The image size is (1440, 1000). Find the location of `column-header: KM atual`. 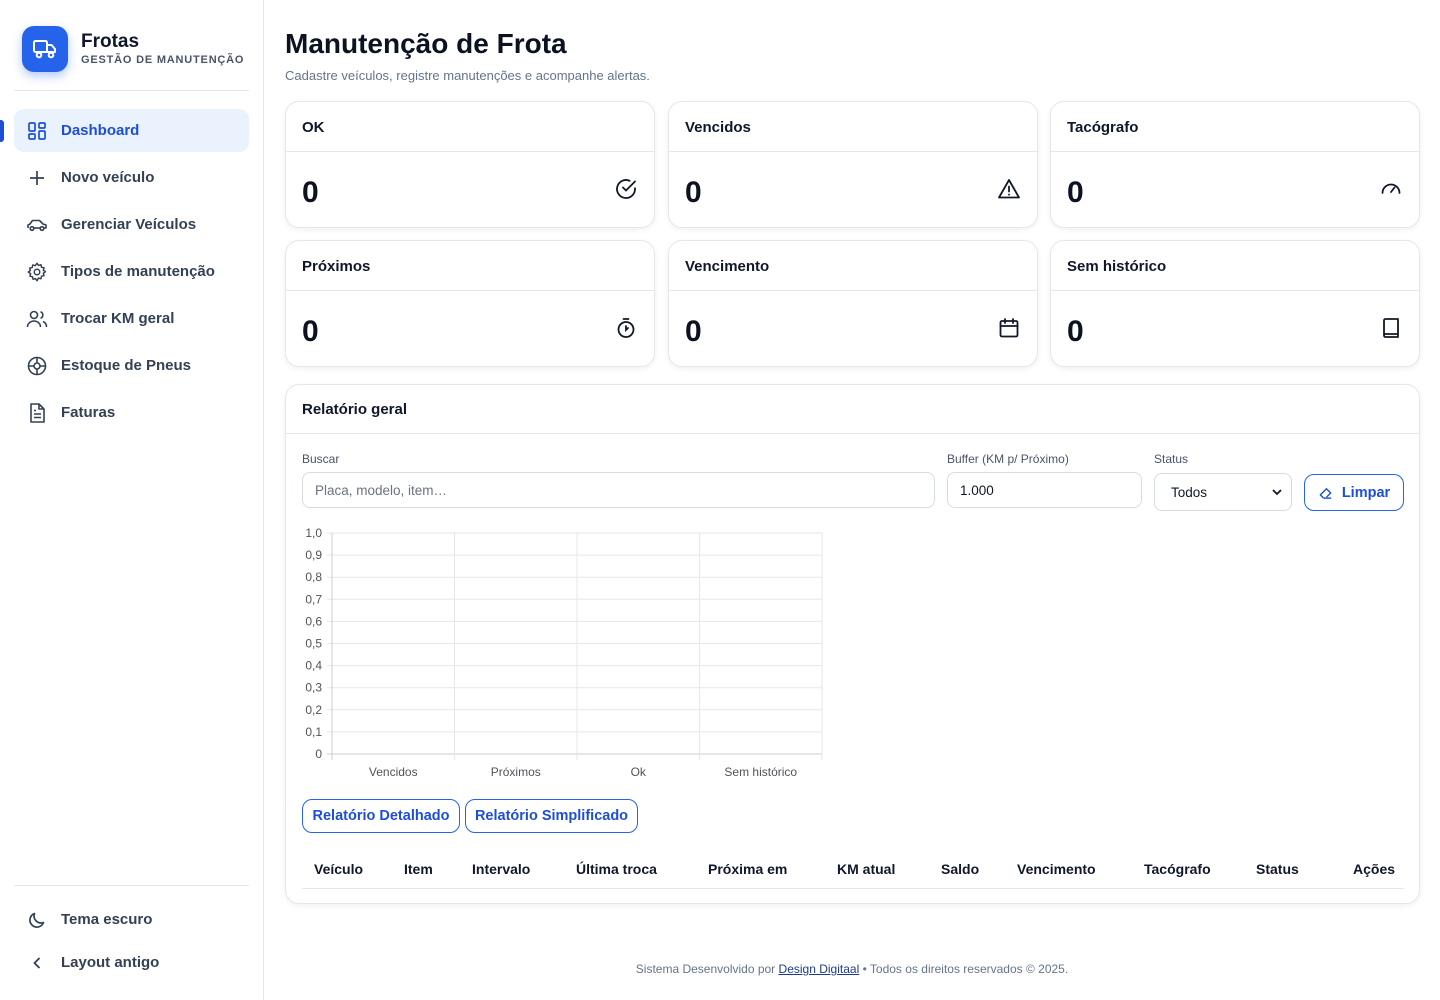

column-header: KM atual is located at coordinates (866, 869).